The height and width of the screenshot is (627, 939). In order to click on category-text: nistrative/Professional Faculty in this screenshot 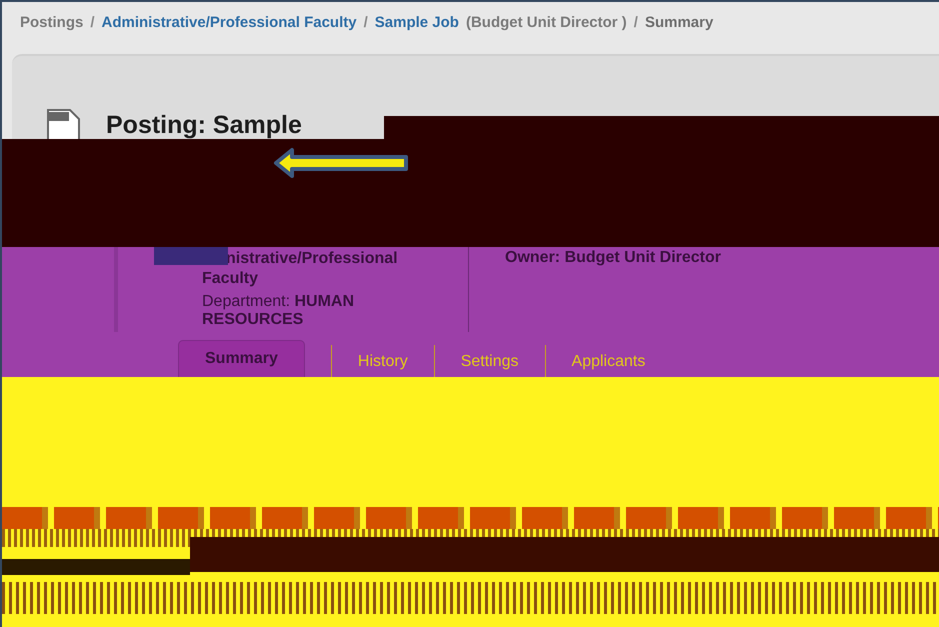, I will do `click(300, 269)`.